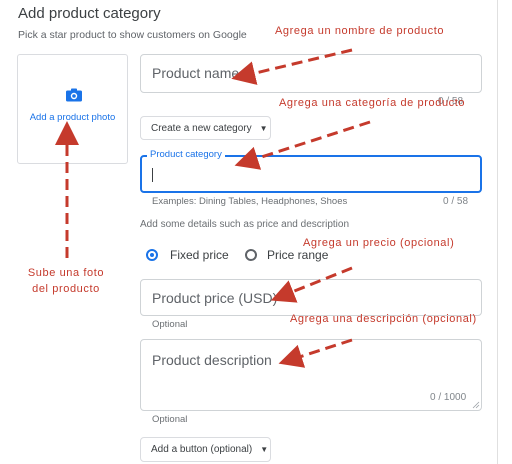  I want to click on camera-icon, so click(74, 95).